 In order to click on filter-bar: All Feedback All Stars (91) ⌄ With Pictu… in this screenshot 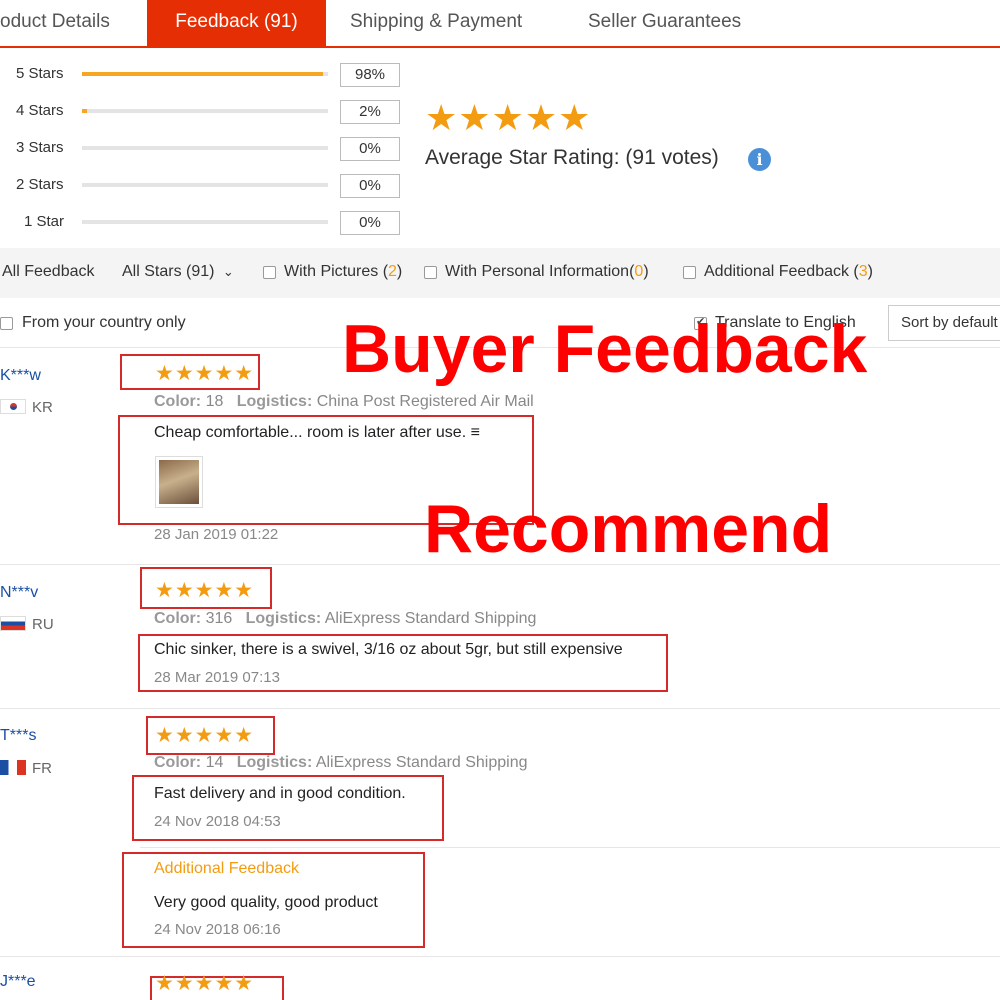, I will do `click(500, 273)`.